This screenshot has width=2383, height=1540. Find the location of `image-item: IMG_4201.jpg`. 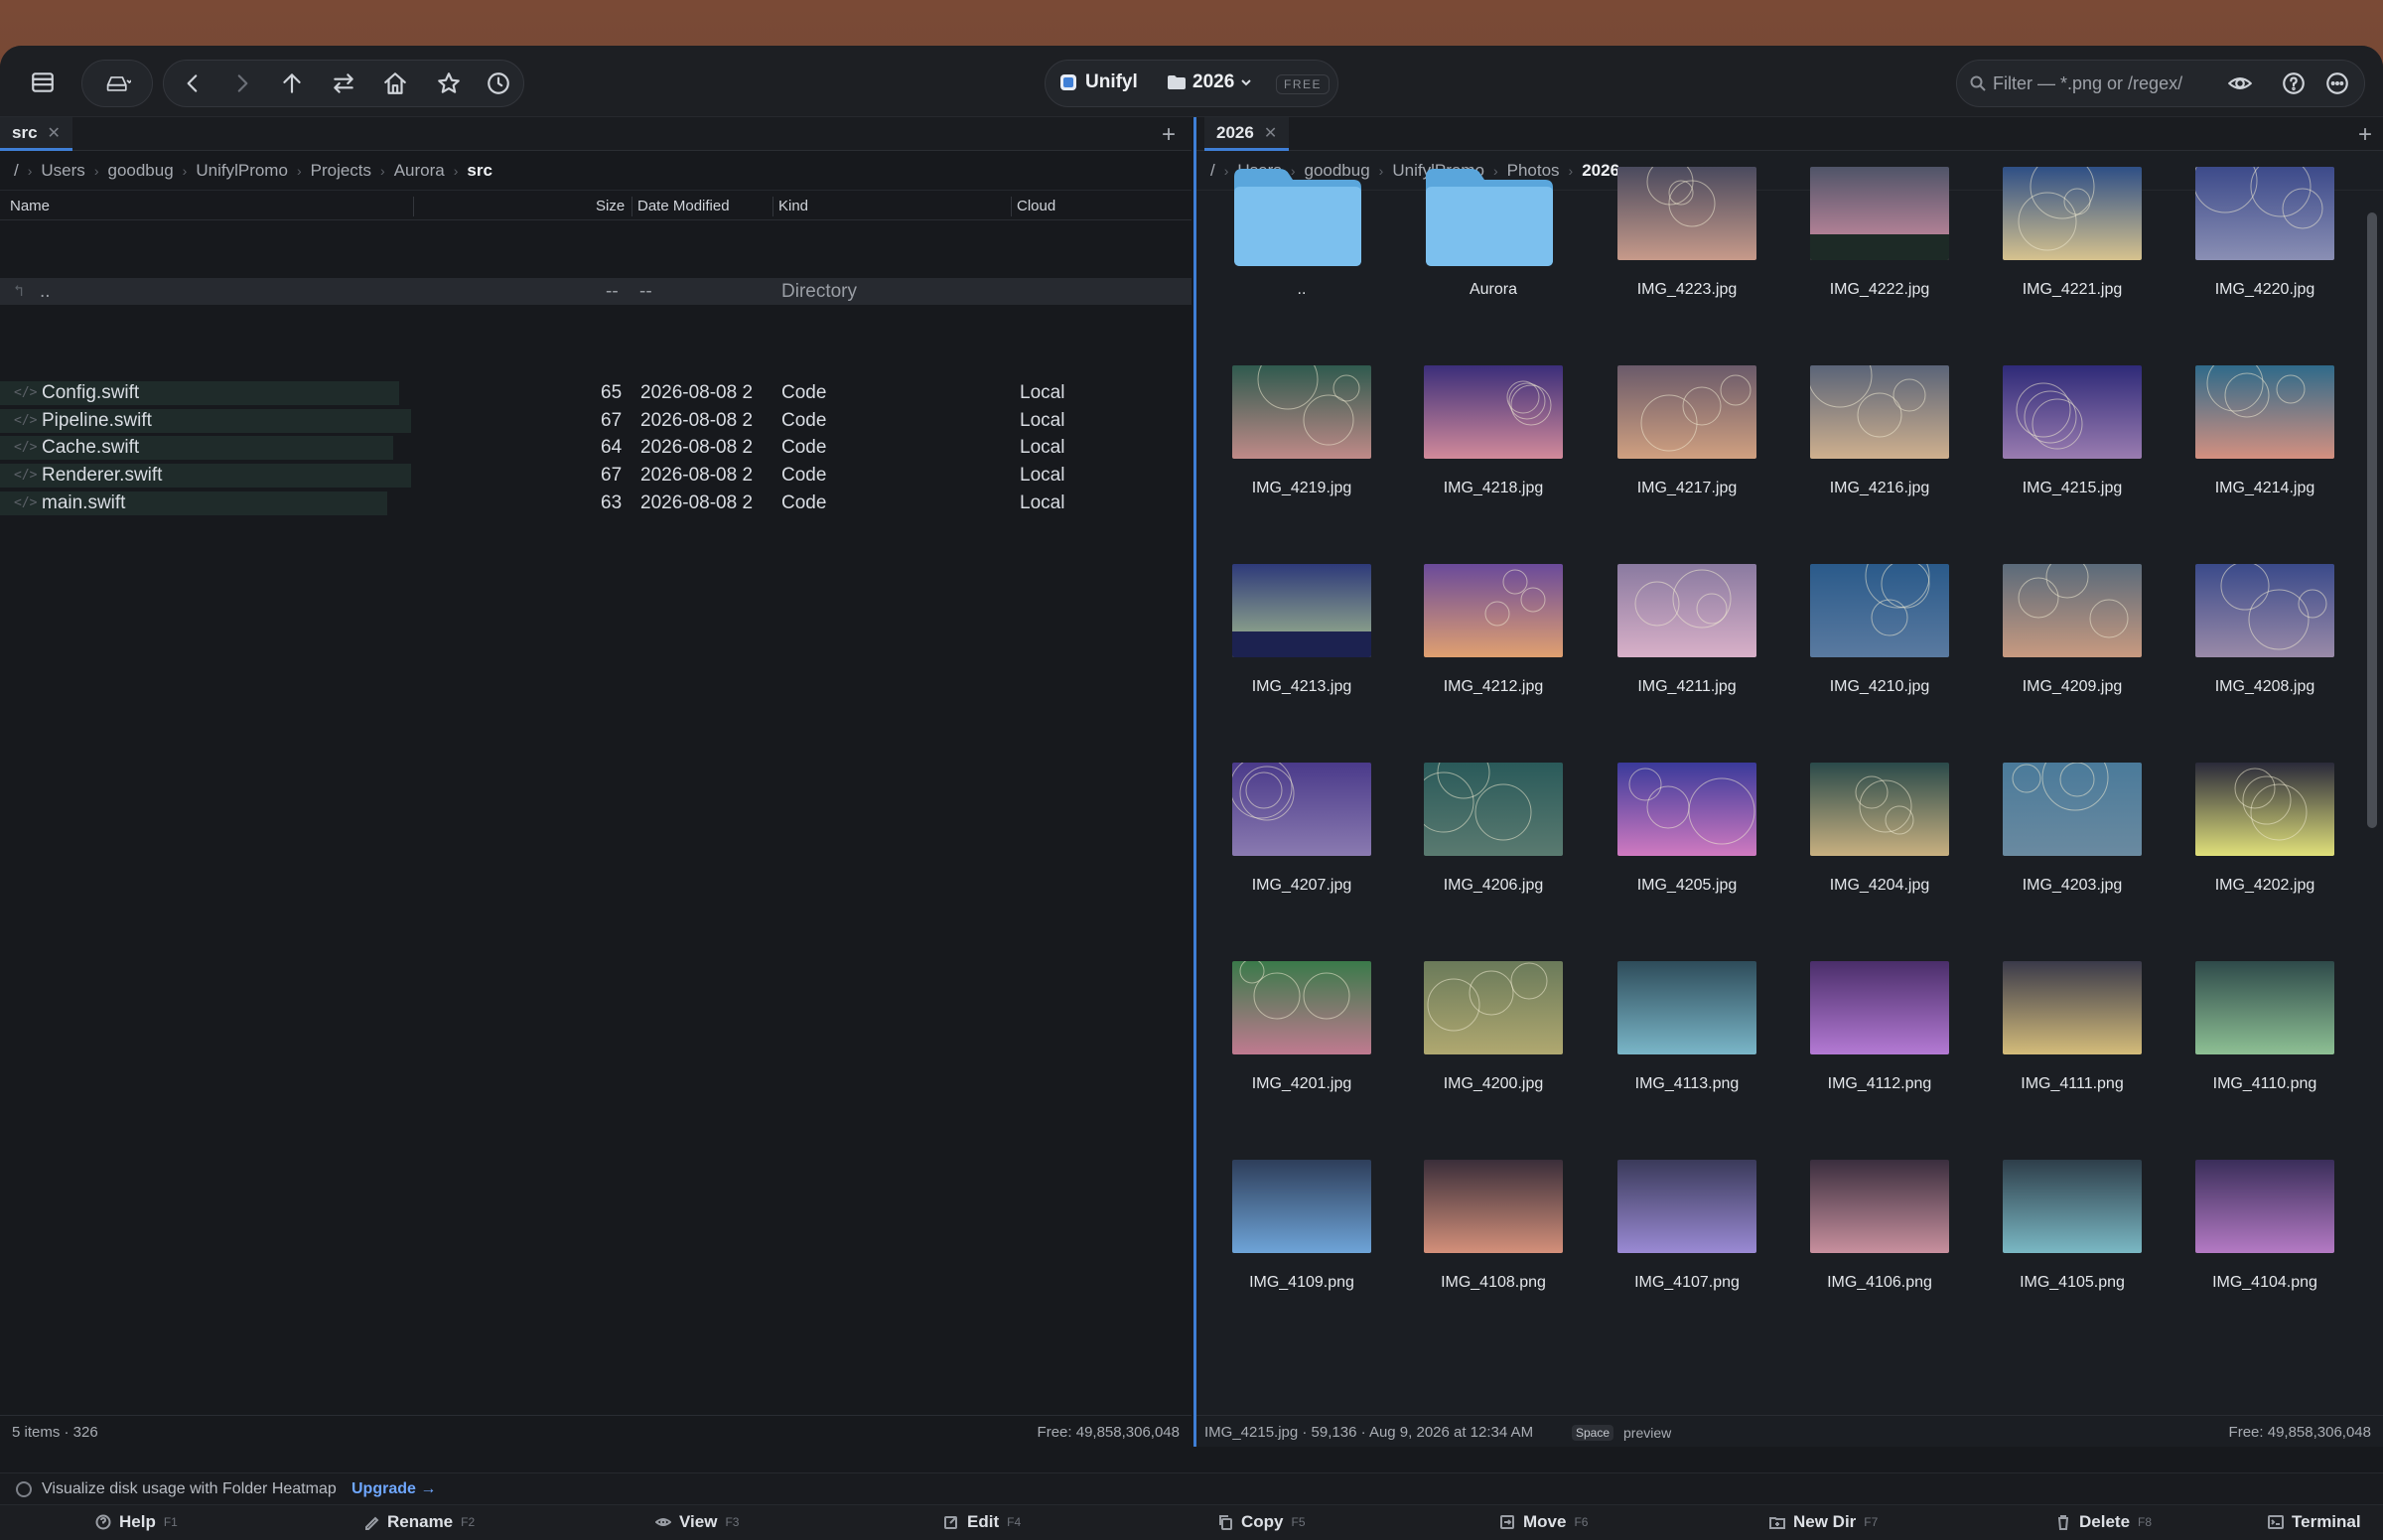

image-item: IMG_4201.jpg is located at coordinates (1293, 1009).